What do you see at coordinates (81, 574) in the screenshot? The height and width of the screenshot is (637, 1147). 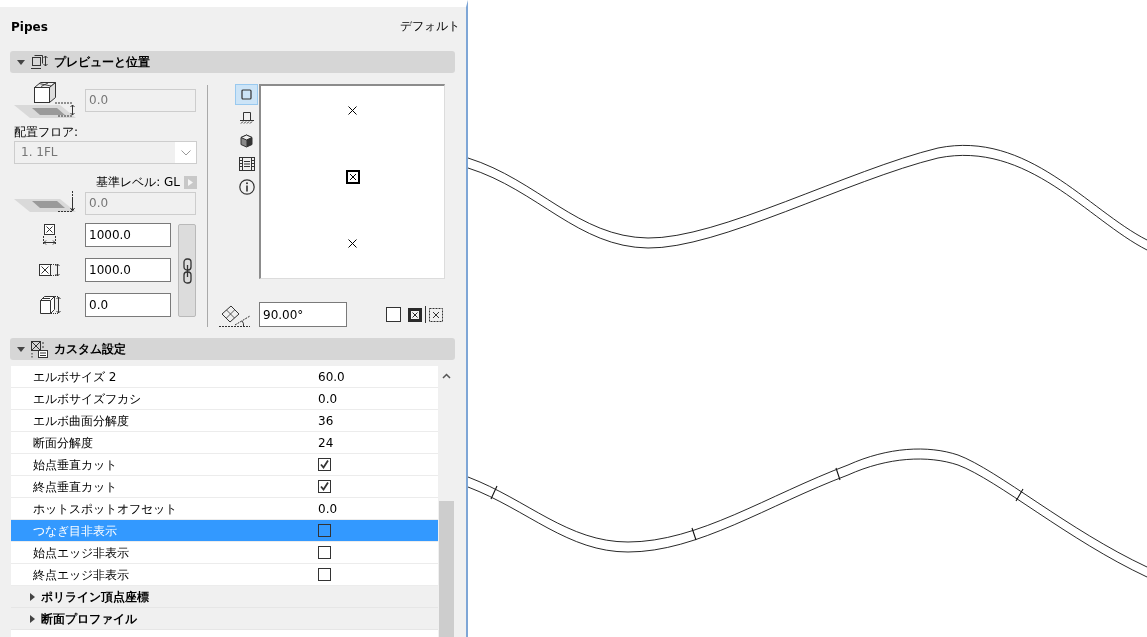 I see `property-label: 終点エッジ非表示` at bounding box center [81, 574].